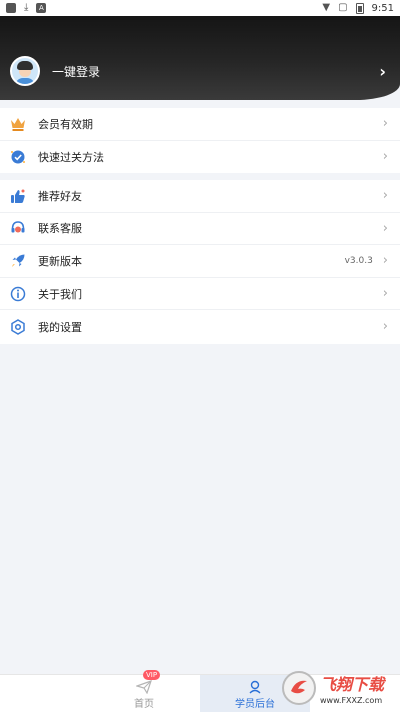  Describe the element at coordinates (299, 688) in the screenshot. I see `watermark-logo-icon` at that location.